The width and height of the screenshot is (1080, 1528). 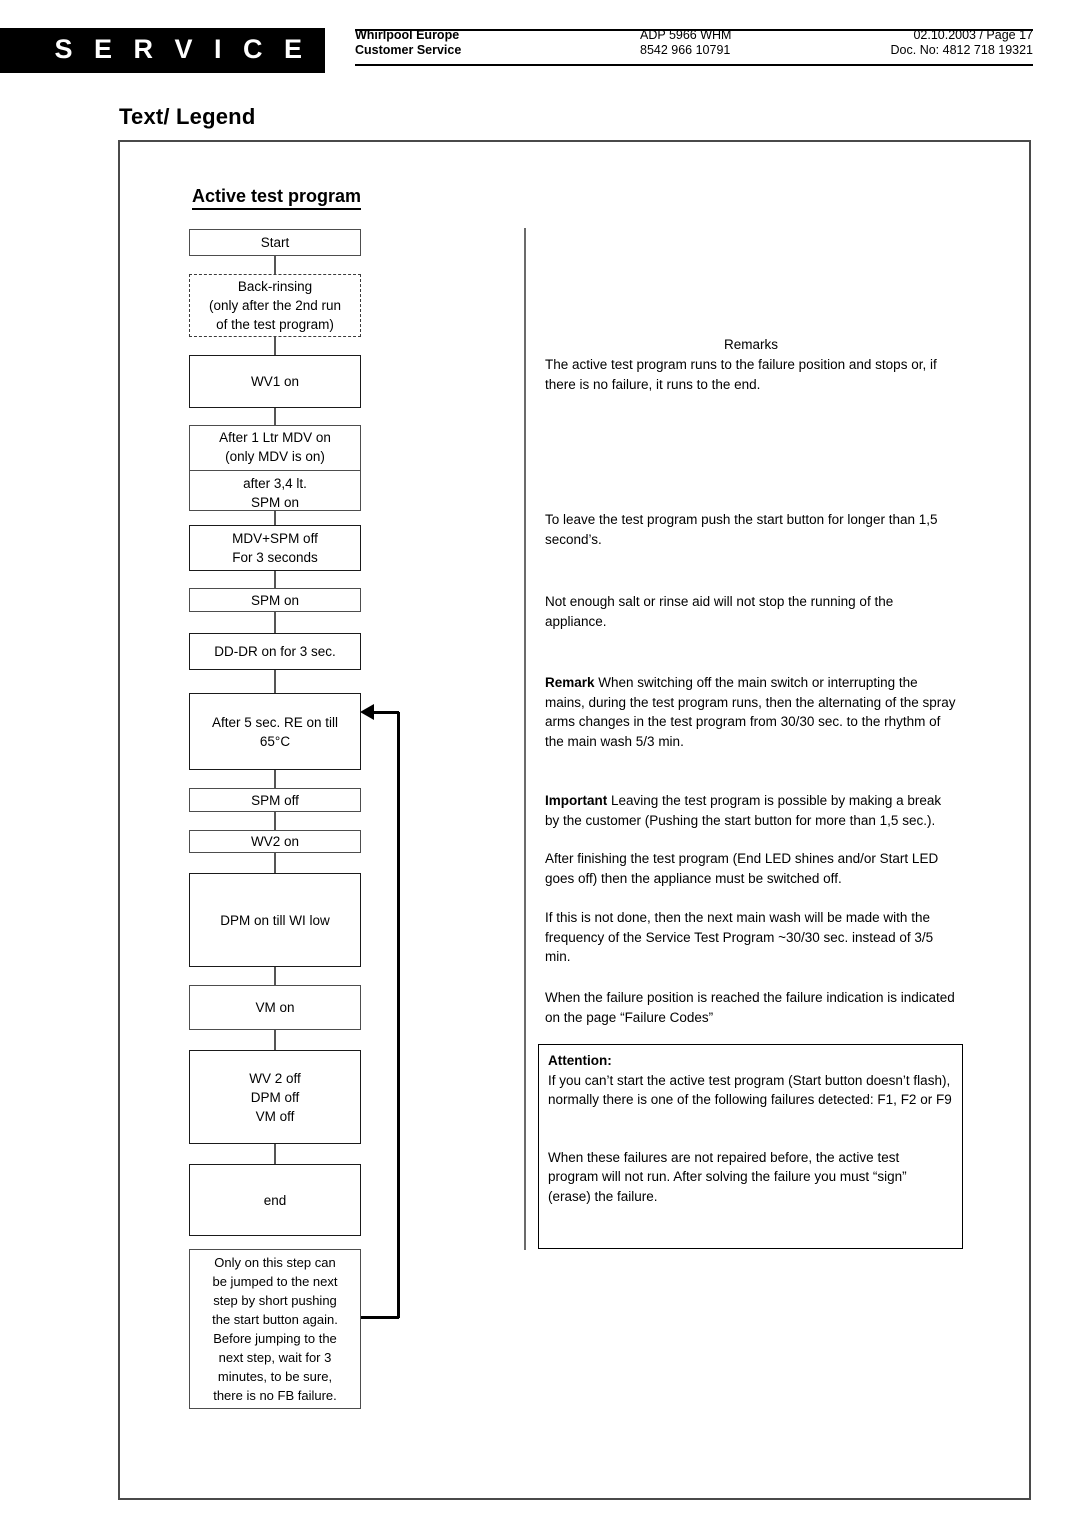 What do you see at coordinates (275, 681) in the screenshot?
I see `connector-dddr-to-reon` at bounding box center [275, 681].